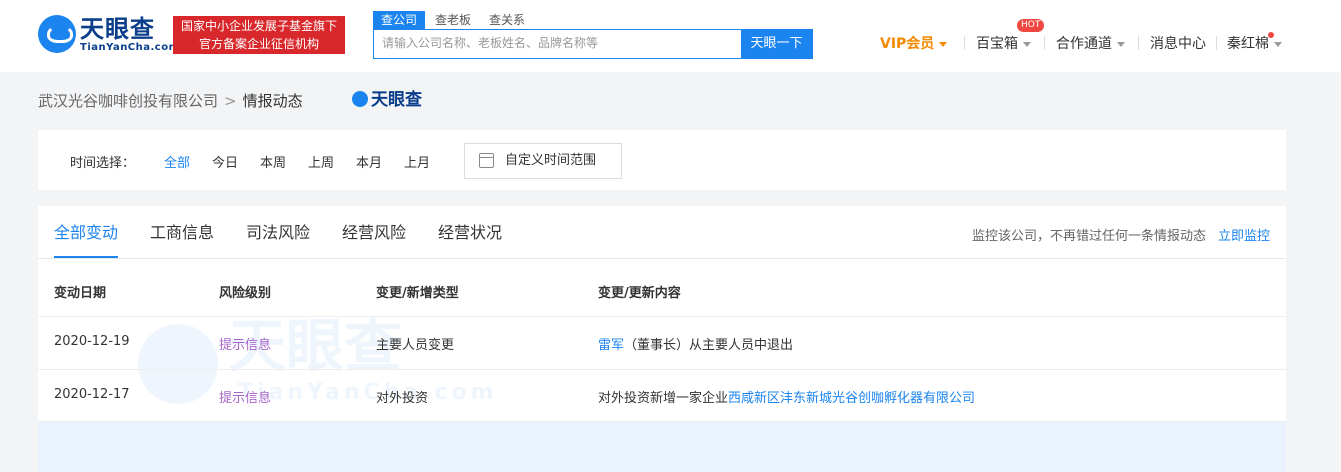  What do you see at coordinates (417, 161) in the screenshot?
I see `time-option-last-month: 上月` at bounding box center [417, 161].